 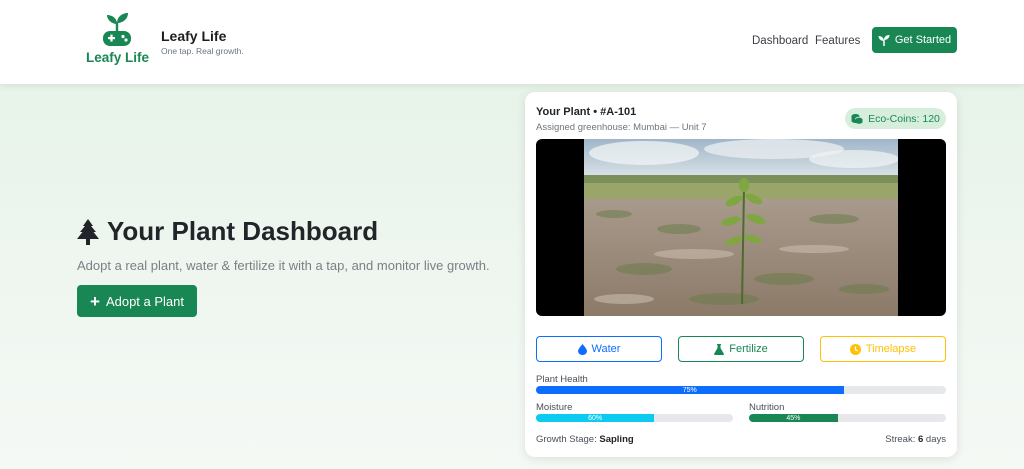 What do you see at coordinates (144, 301) in the screenshot?
I see `adopt-plant-label: Adopt a Plant` at bounding box center [144, 301].